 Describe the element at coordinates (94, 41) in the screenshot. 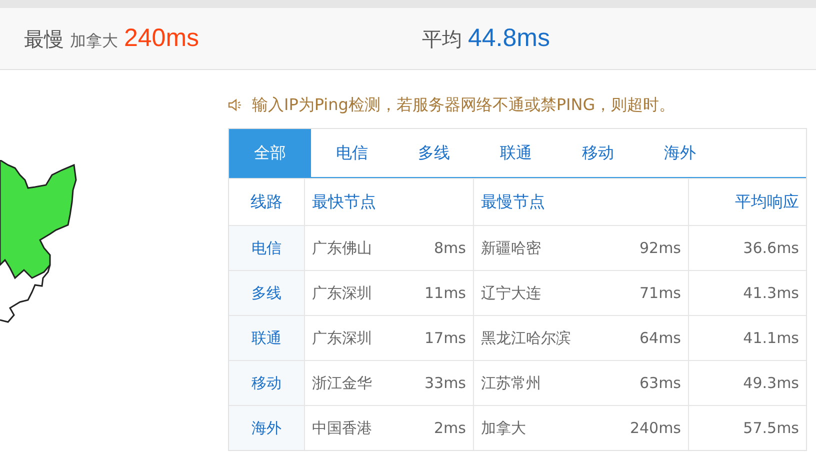

I see `slowest-location: 加拿大` at that location.